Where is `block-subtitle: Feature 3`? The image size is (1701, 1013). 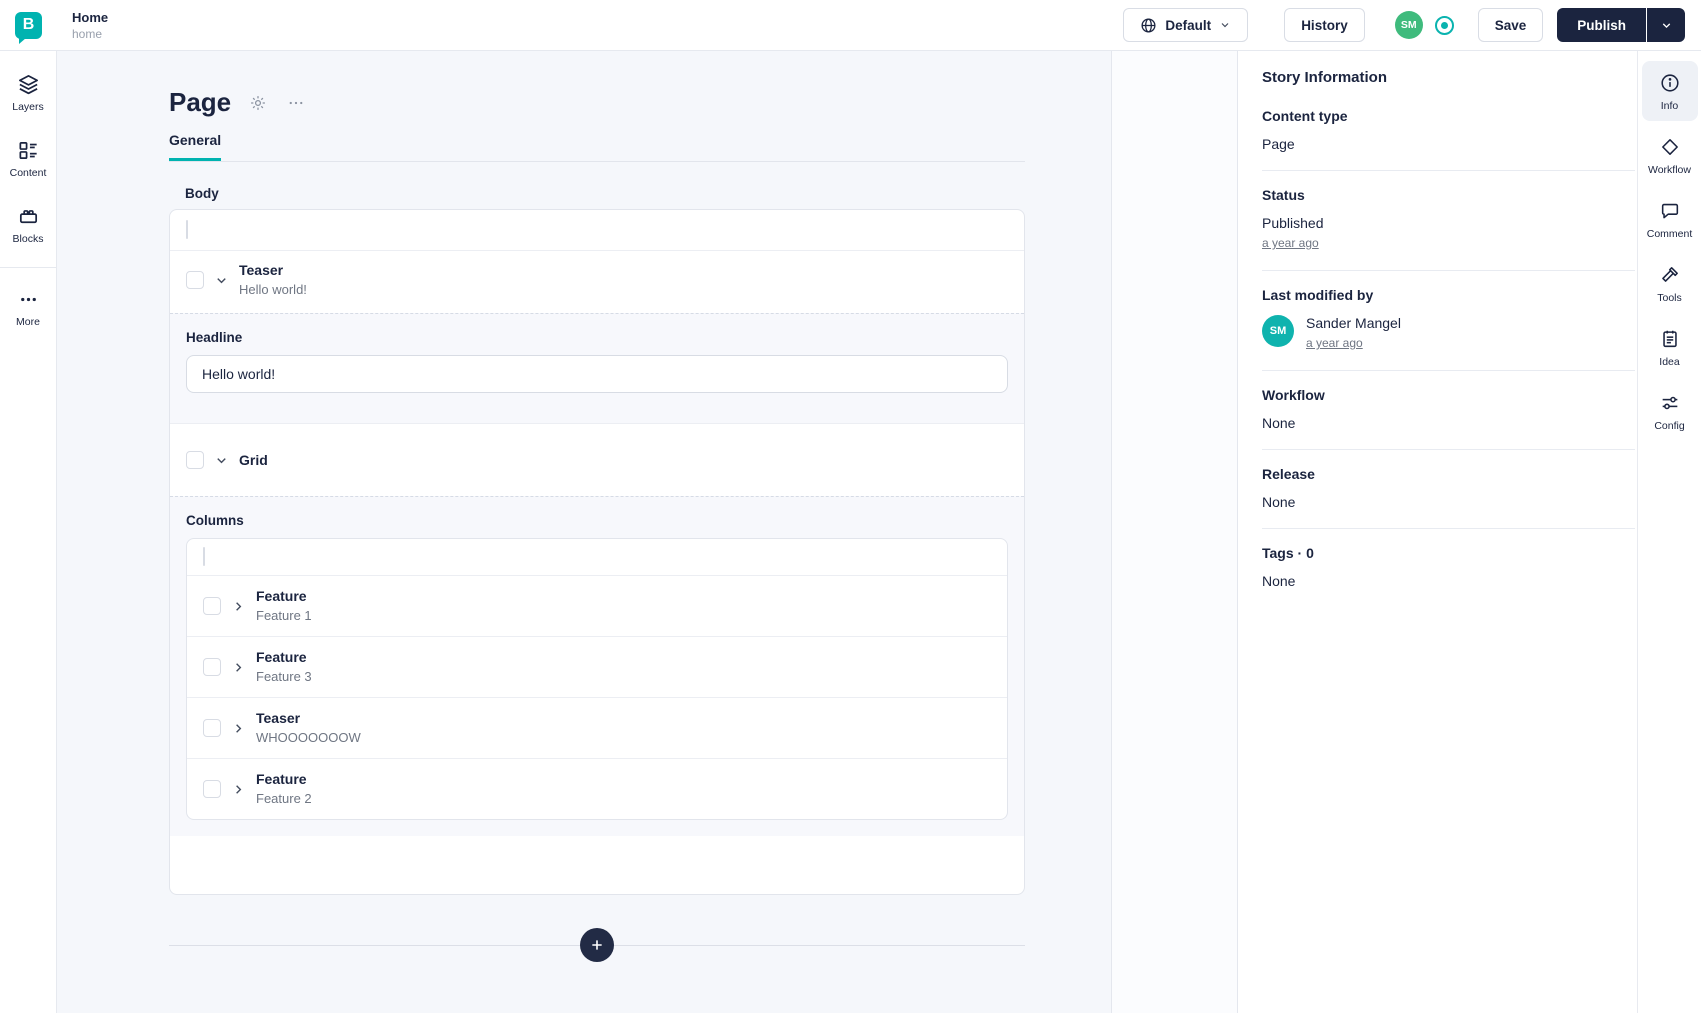 block-subtitle: Feature 3 is located at coordinates (284, 676).